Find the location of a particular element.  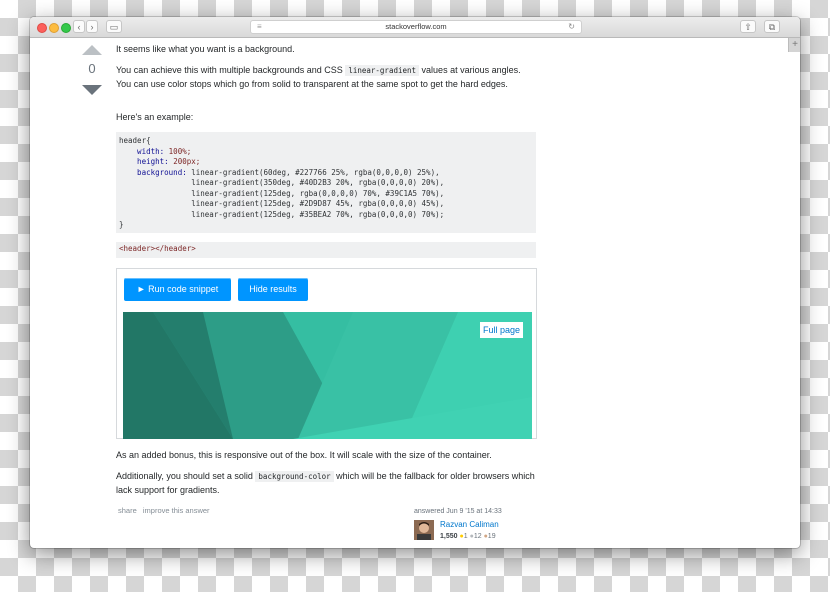

avatar is located at coordinates (424, 530).